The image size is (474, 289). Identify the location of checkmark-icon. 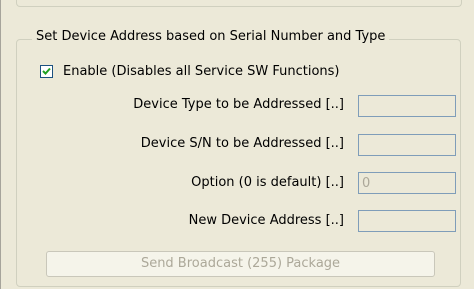
(46, 71).